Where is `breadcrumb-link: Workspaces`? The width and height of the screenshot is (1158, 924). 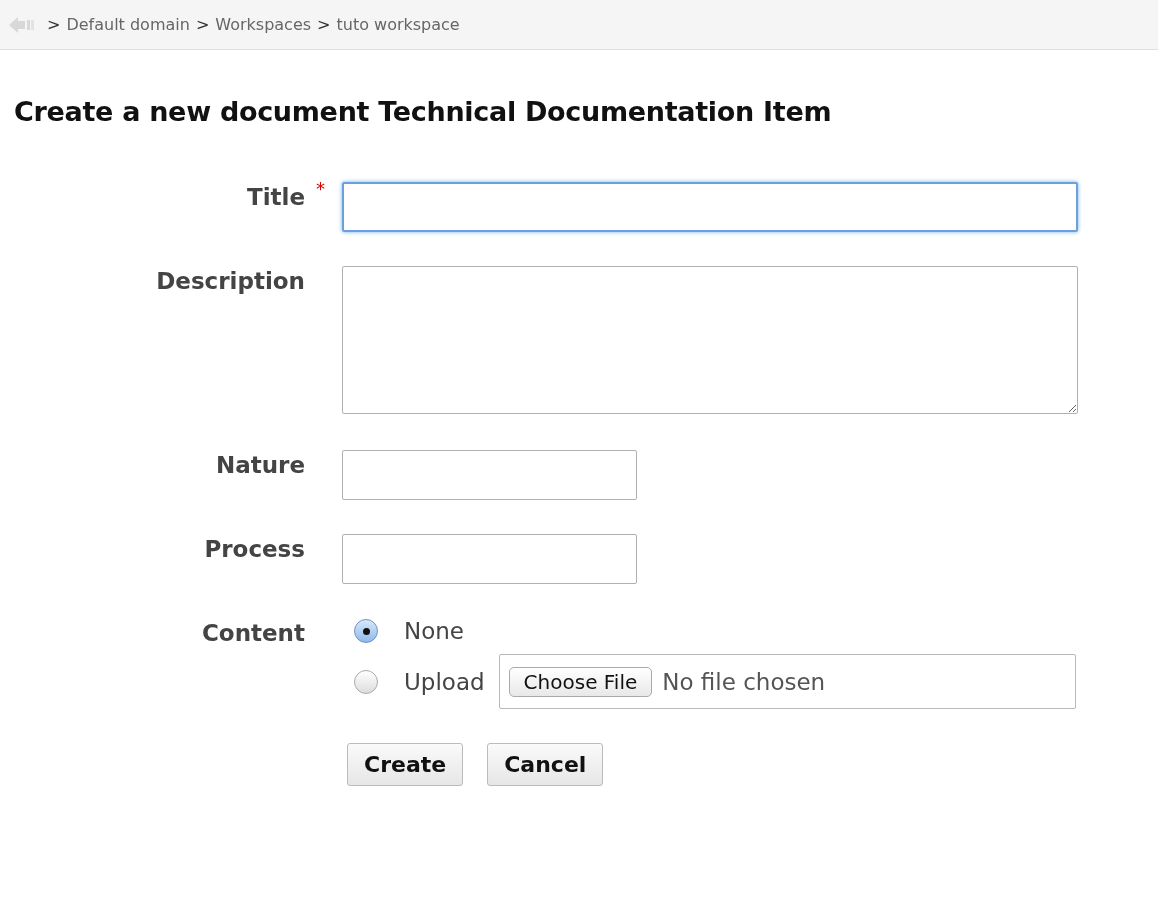 breadcrumb-link: Workspaces is located at coordinates (263, 24).